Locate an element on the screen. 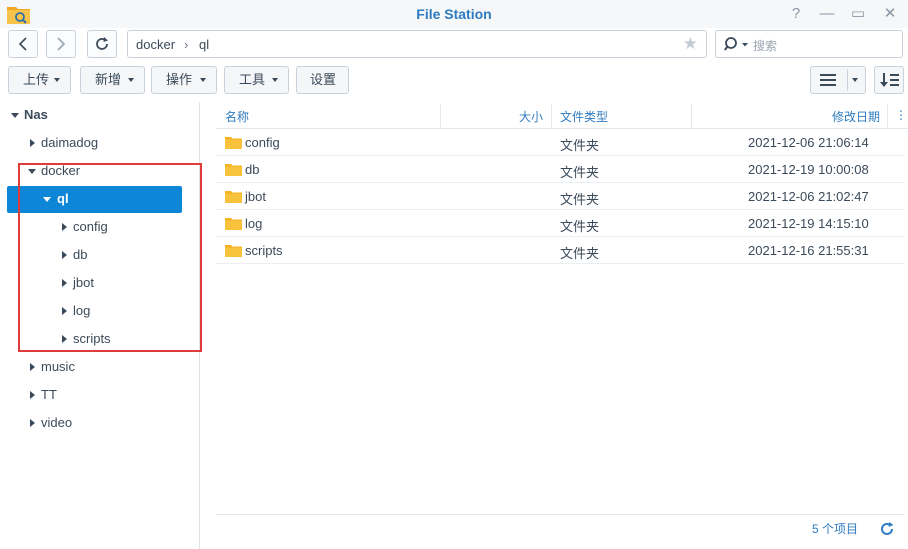  chevron-right-icon is located at coordinates (61, 44).